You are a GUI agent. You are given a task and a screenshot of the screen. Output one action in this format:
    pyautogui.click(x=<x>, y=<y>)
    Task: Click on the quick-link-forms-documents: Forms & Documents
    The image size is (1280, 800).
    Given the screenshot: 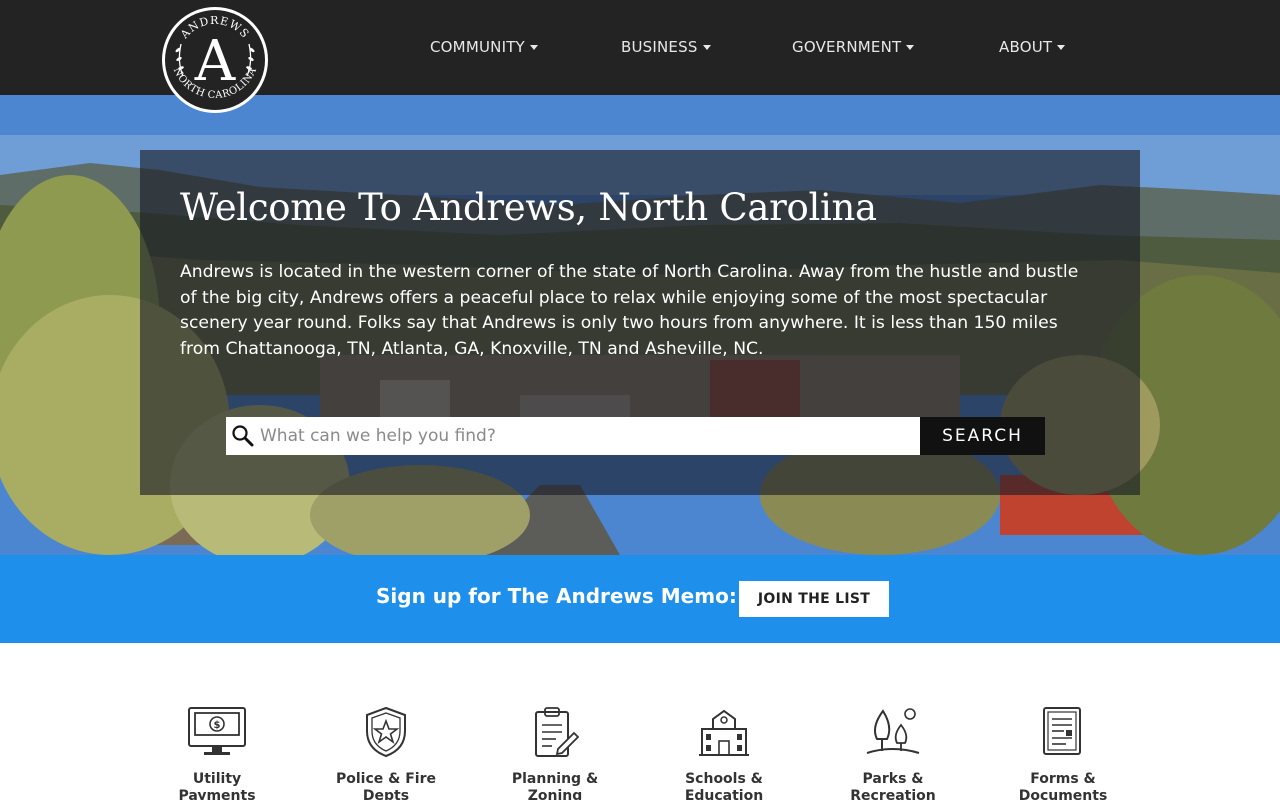 What is the action you would take?
    pyautogui.click(x=1063, y=752)
    